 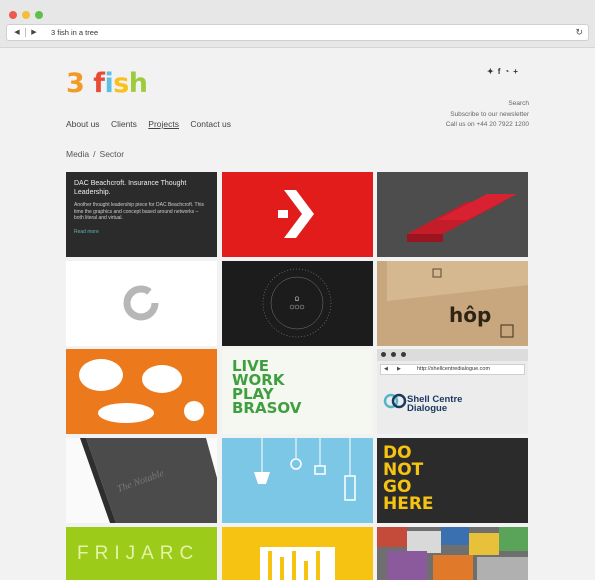 What do you see at coordinates (138, 83) in the screenshot?
I see `logo-letter-h: h` at bounding box center [138, 83].